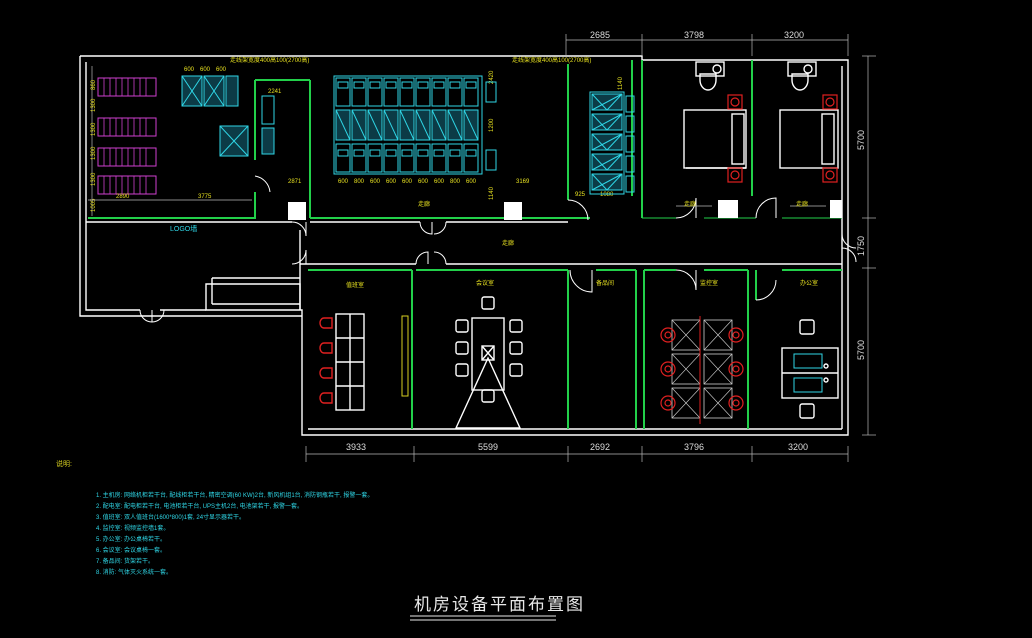 Image resolution: width=1032 pixels, height=638 pixels. What do you see at coordinates (861, 246) in the screenshot?
I see `dim-label: 1750` at bounding box center [861, 246].